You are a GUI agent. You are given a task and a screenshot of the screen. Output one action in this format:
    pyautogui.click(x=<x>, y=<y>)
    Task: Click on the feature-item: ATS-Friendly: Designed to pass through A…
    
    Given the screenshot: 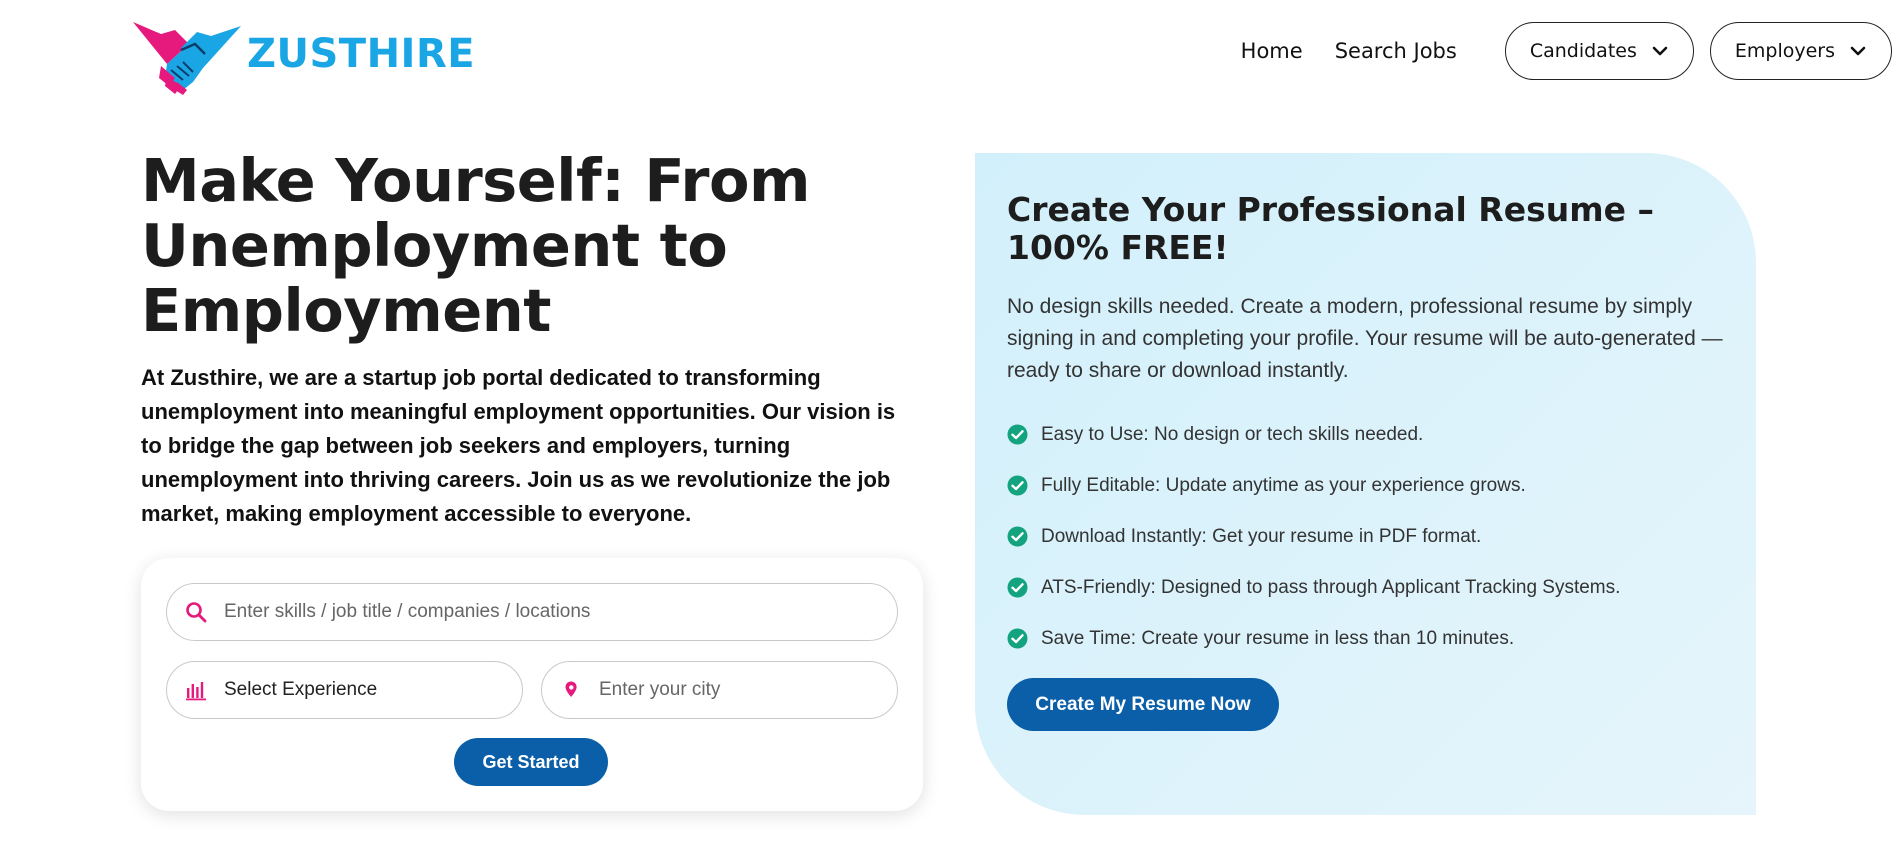 What is the action you would take?
    pyautogui.click(x=1372, y=587)
    